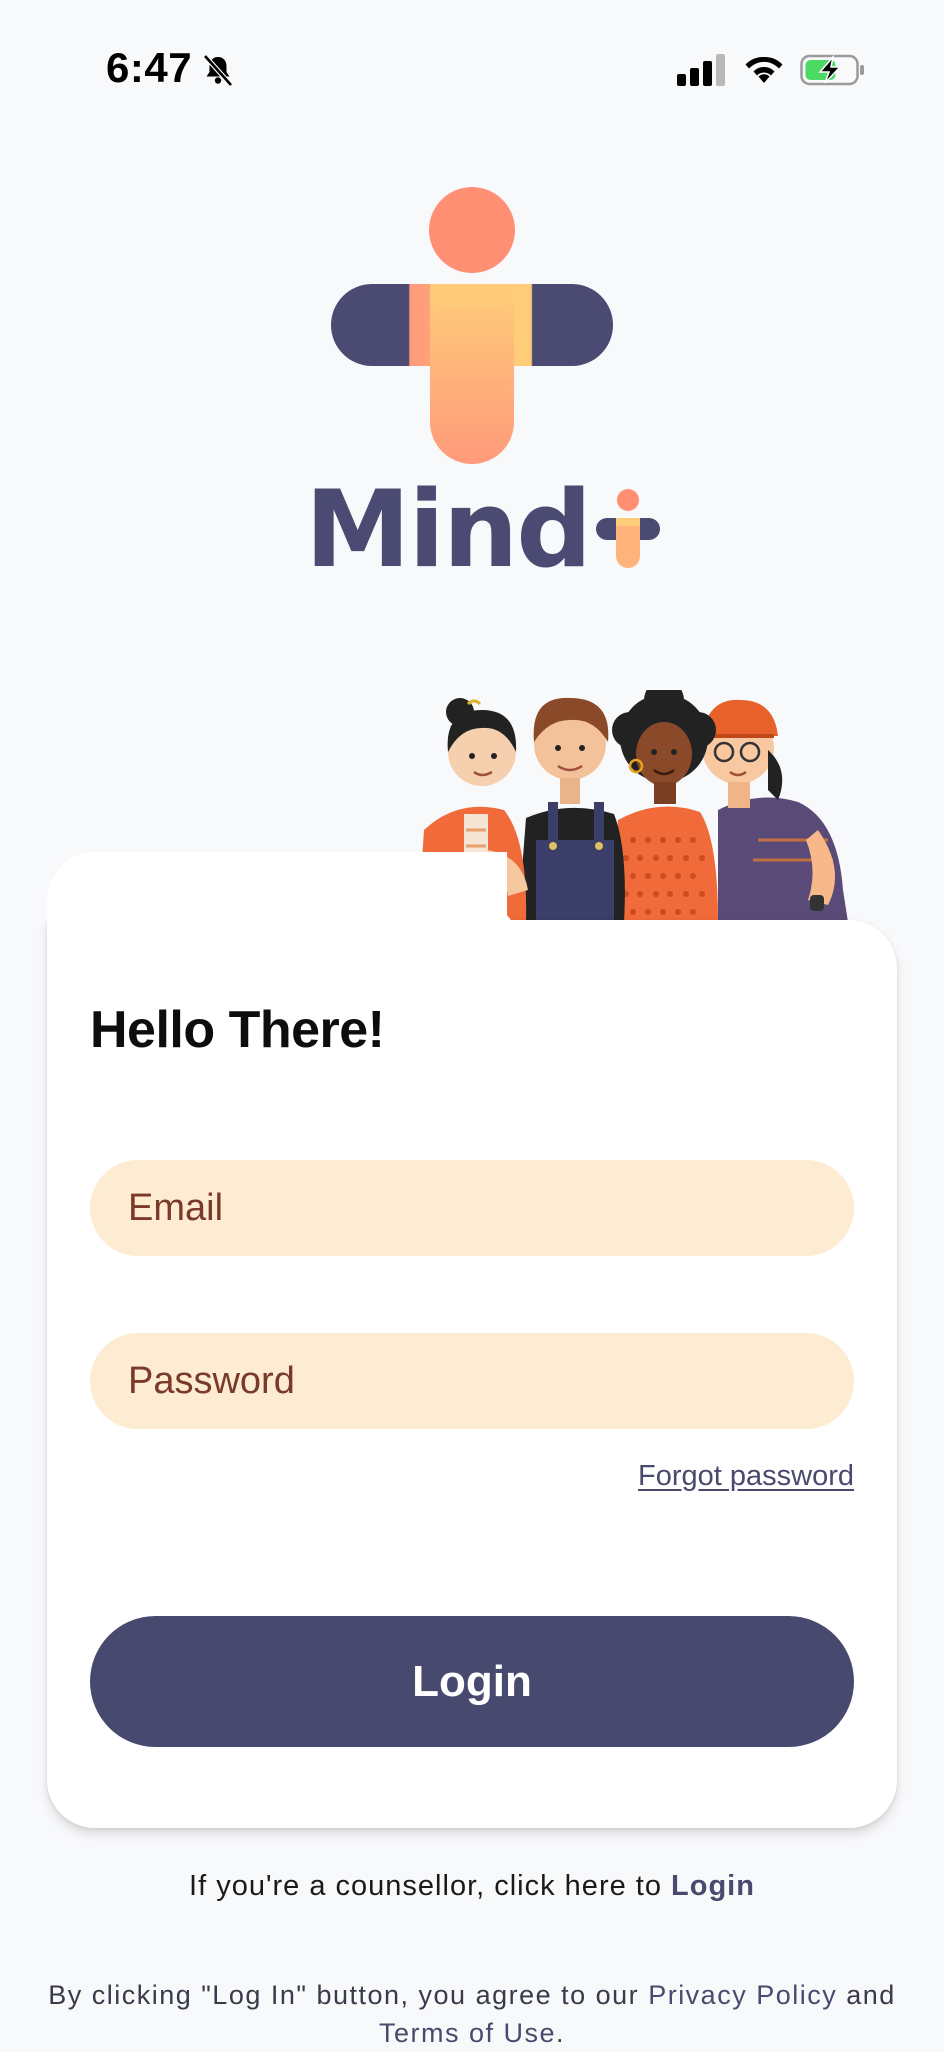 The height and width of the screenshot is (2052, 944). I want to click on battery-charging-icon, so click(832, 70).